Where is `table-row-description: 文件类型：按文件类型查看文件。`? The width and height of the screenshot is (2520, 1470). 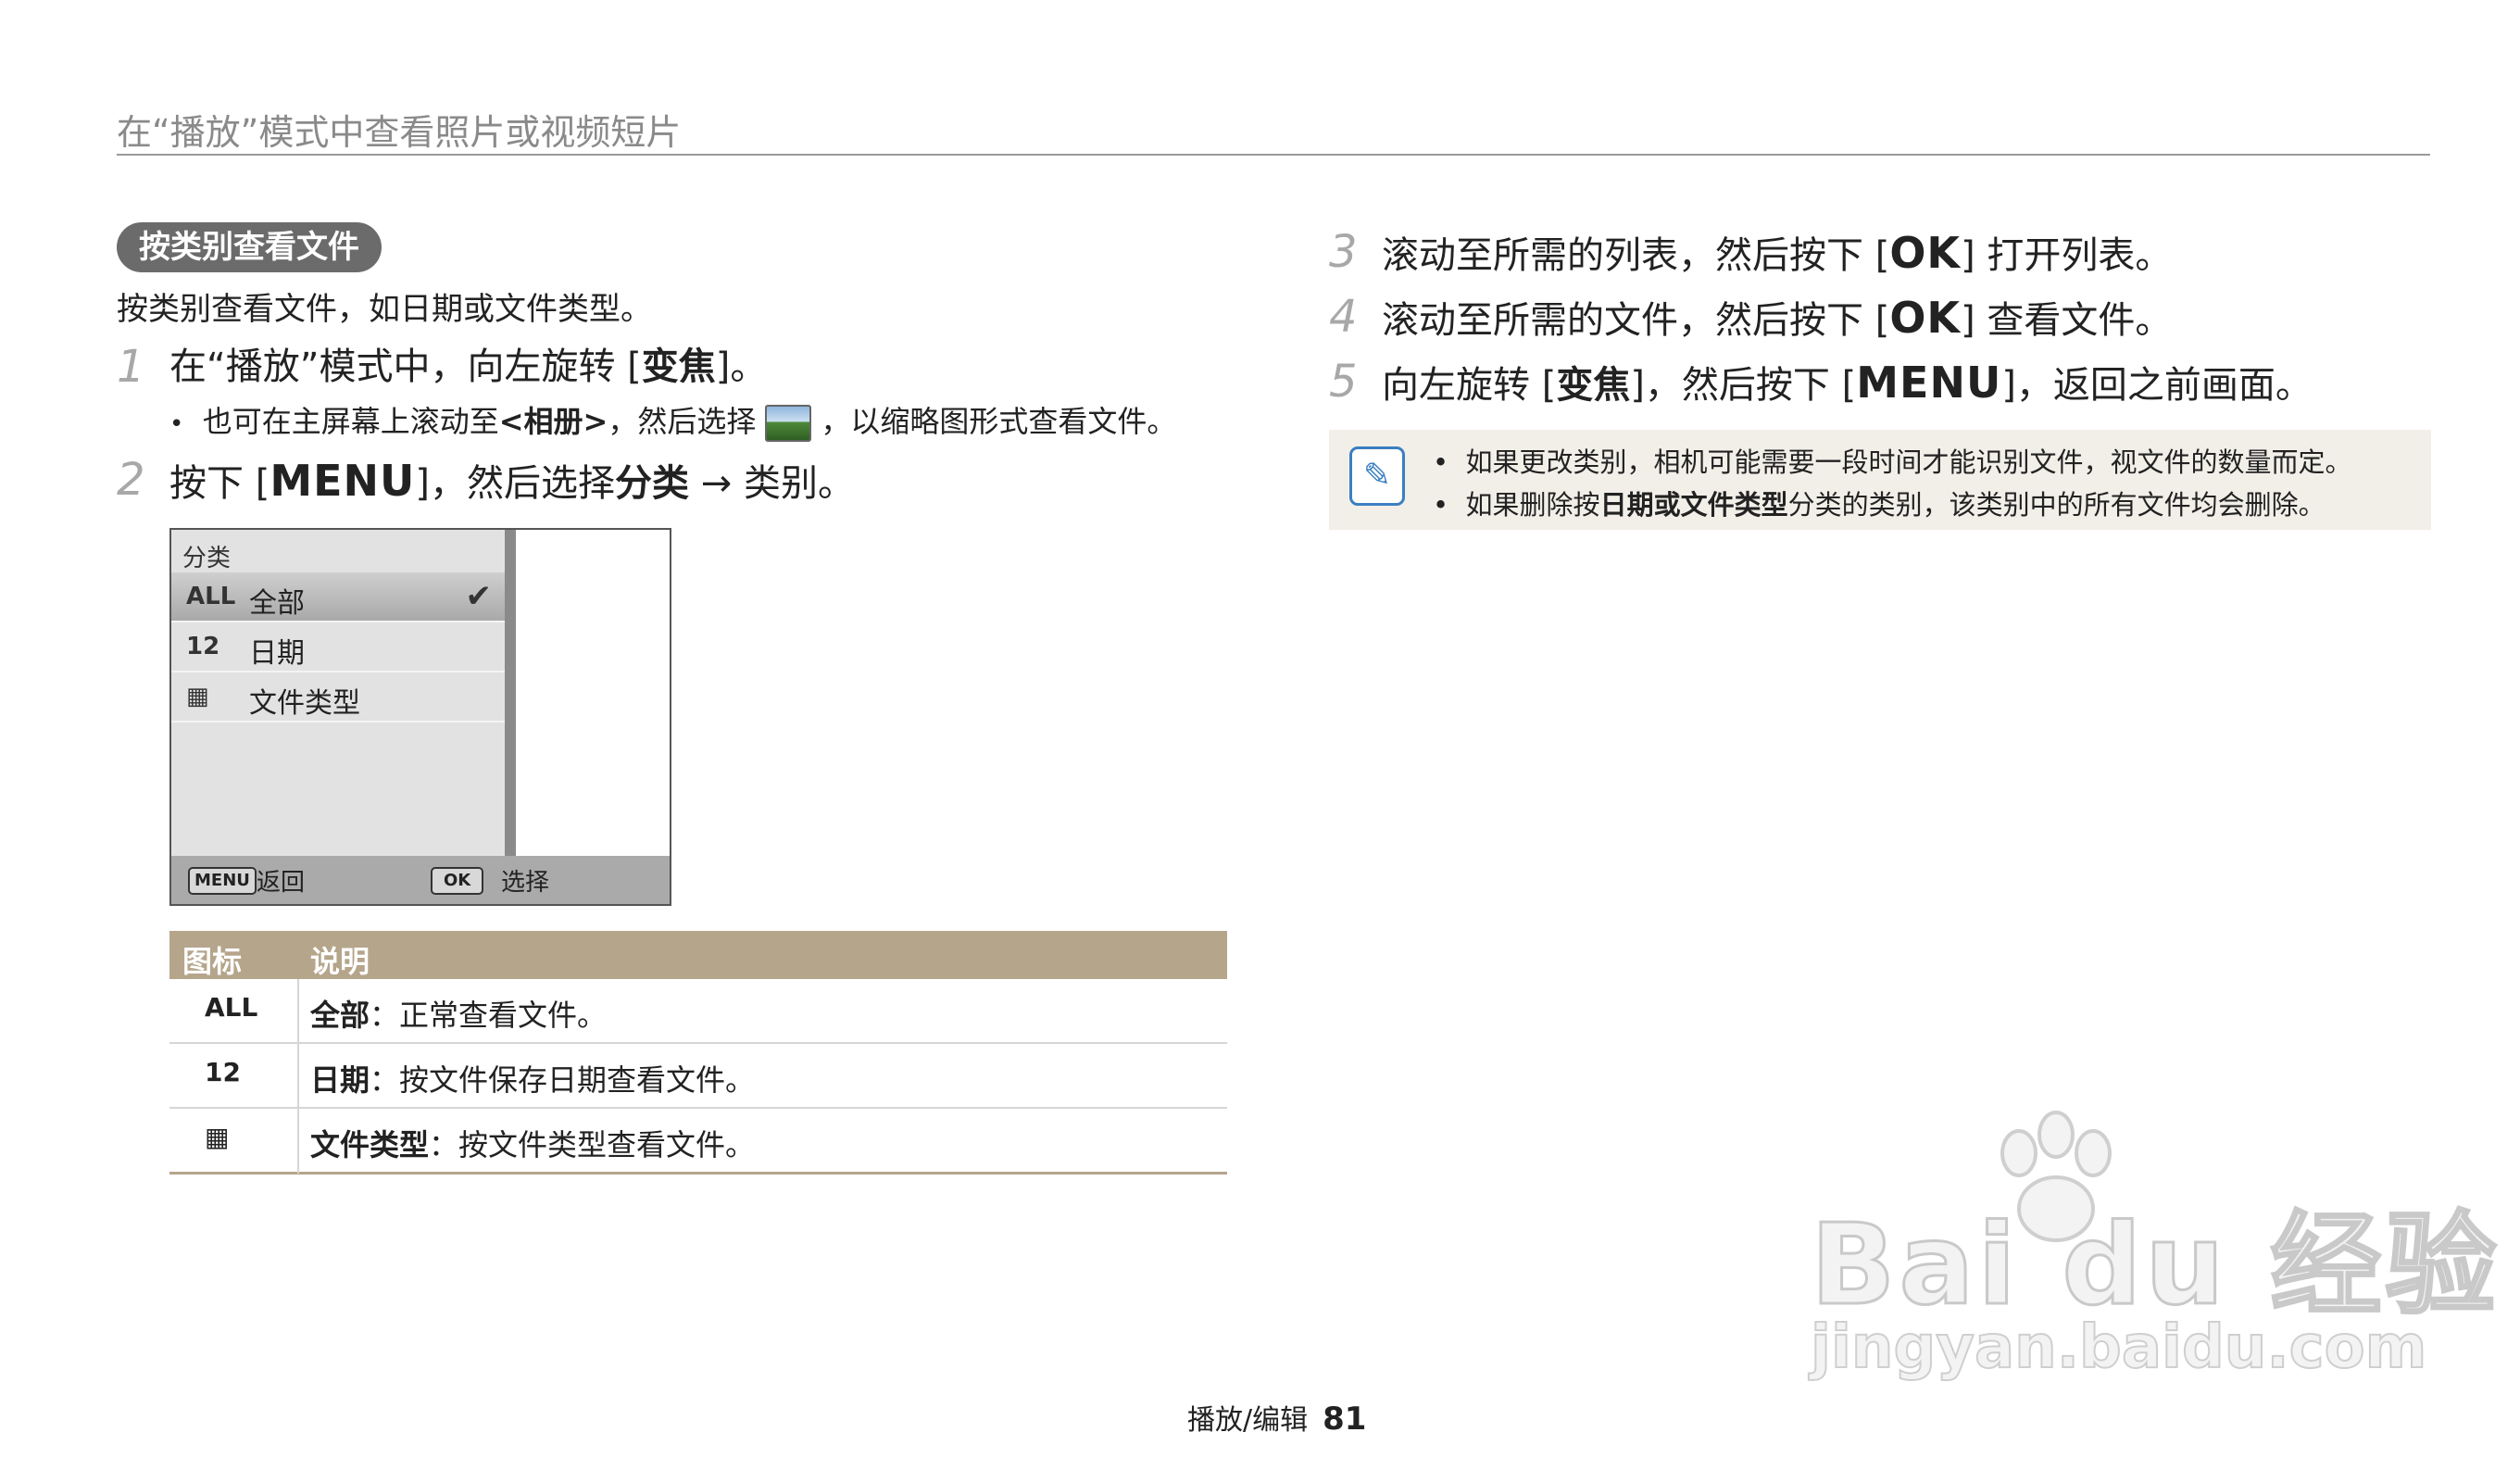
table-row-description: 文件类型：按文件类型查看文件。 is located at coordinates (532, 1143).